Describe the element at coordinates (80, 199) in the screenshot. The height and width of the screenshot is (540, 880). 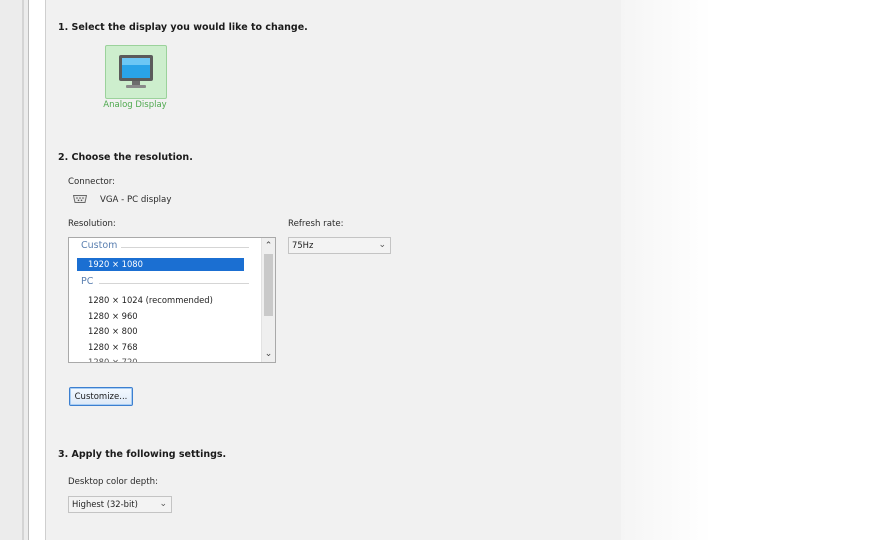
I see `vga-connector-icon` at that location.